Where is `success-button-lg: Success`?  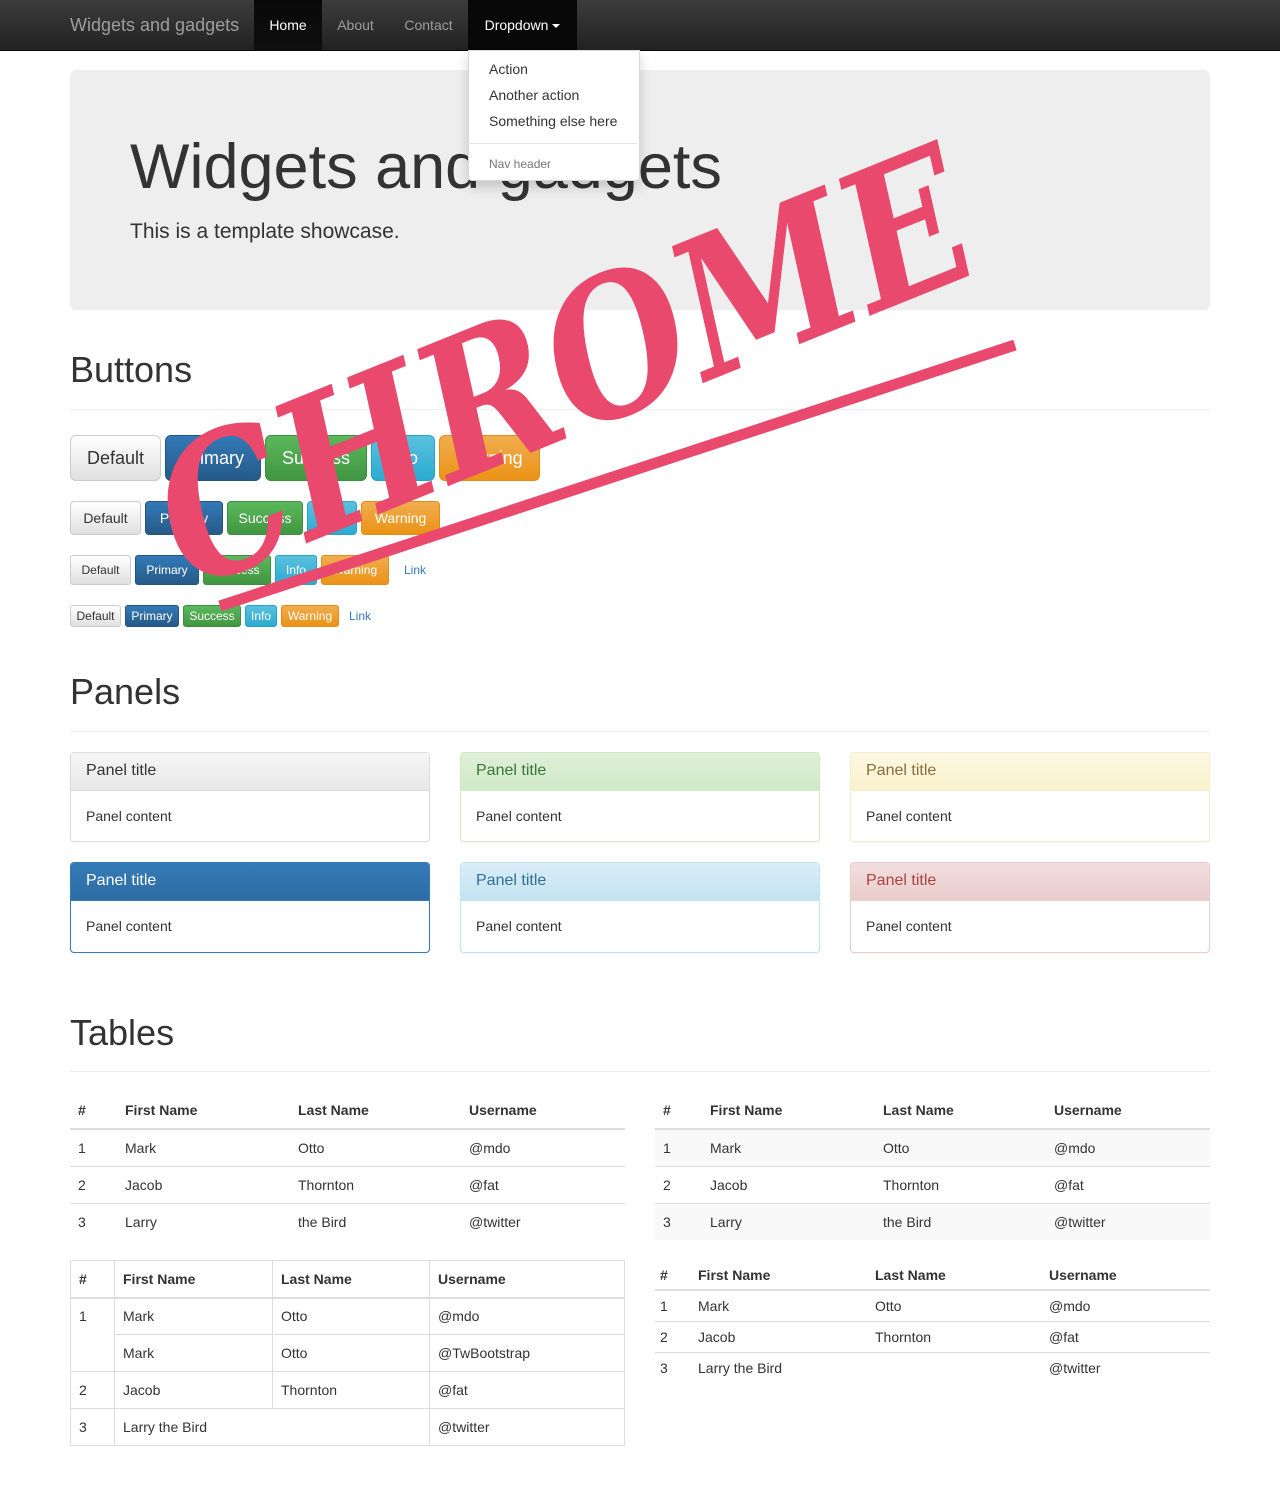
success-button-lg: Success is located at coordinates (316, 458).